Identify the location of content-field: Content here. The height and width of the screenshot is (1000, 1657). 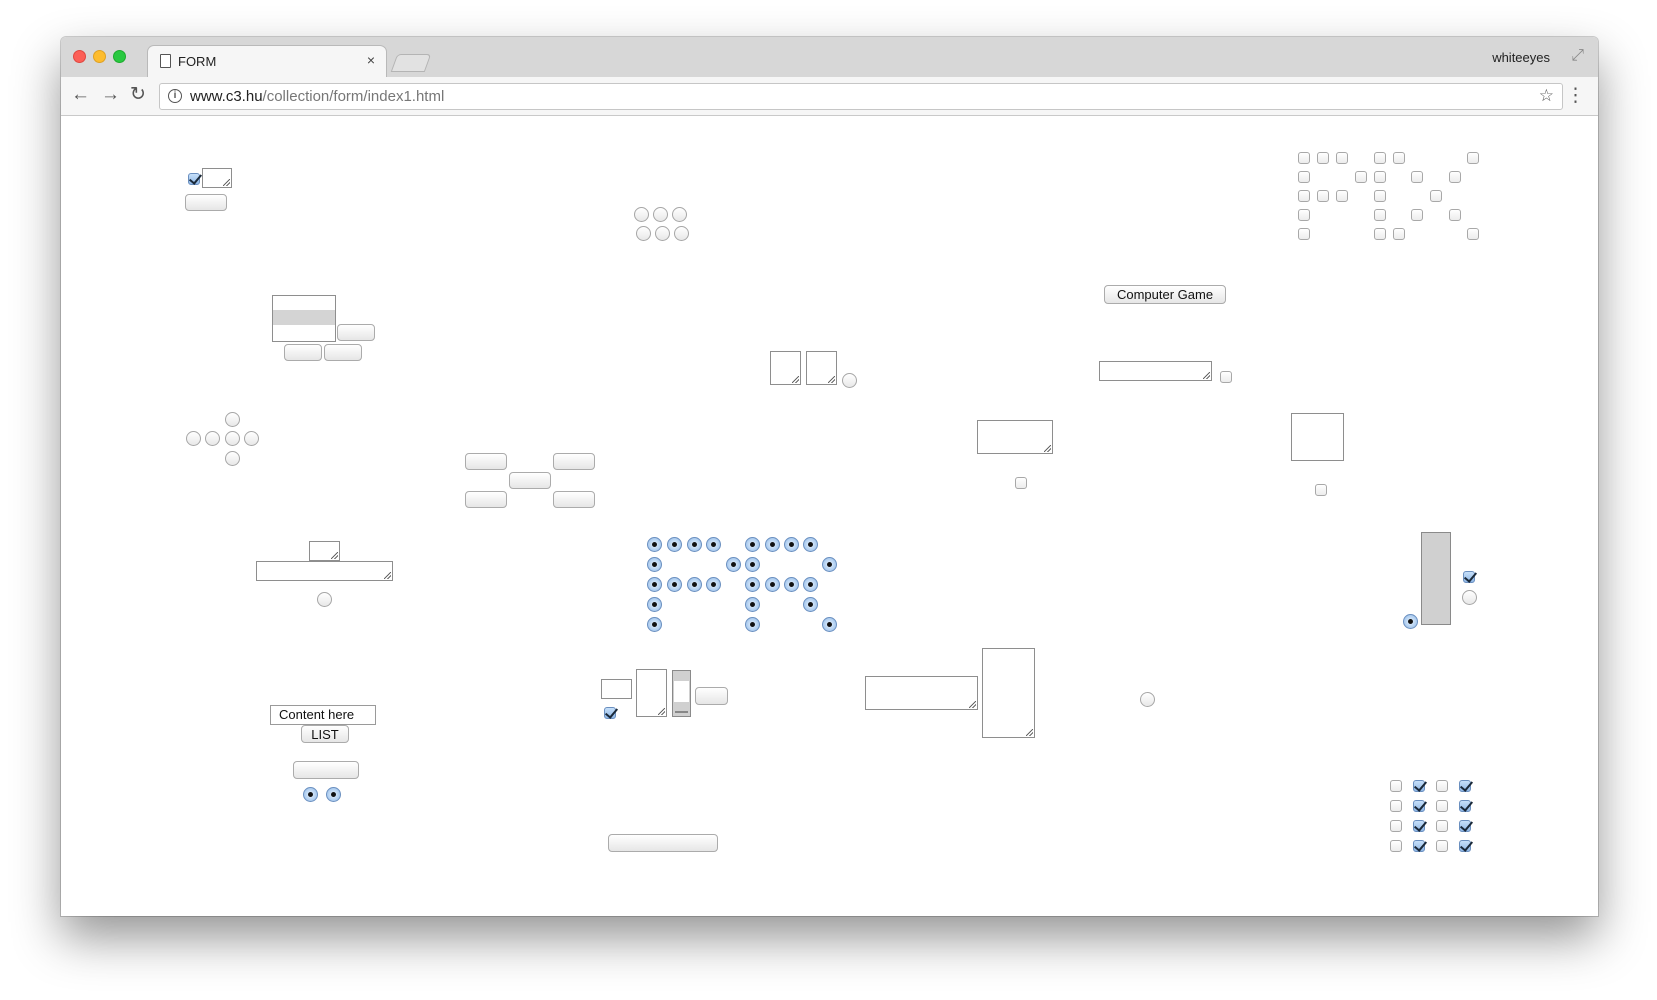
(323, 715).